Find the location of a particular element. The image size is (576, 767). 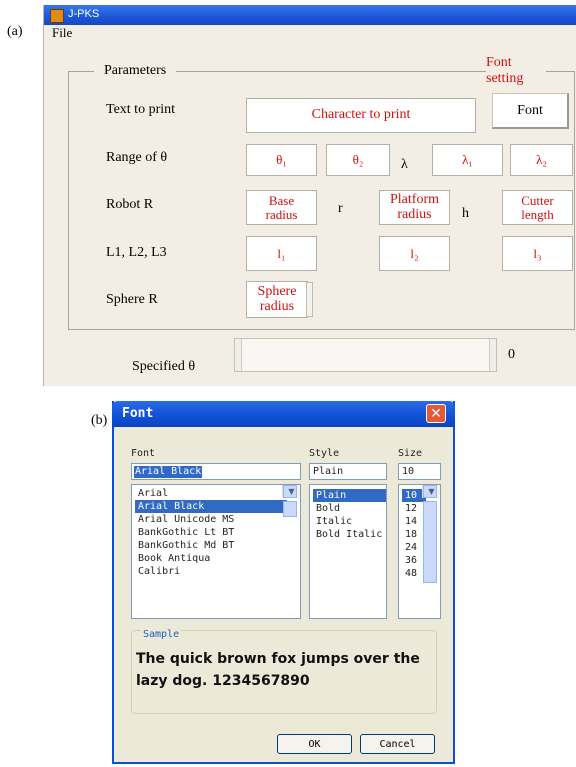

menu-file: File is located at coordinates (62, 33).